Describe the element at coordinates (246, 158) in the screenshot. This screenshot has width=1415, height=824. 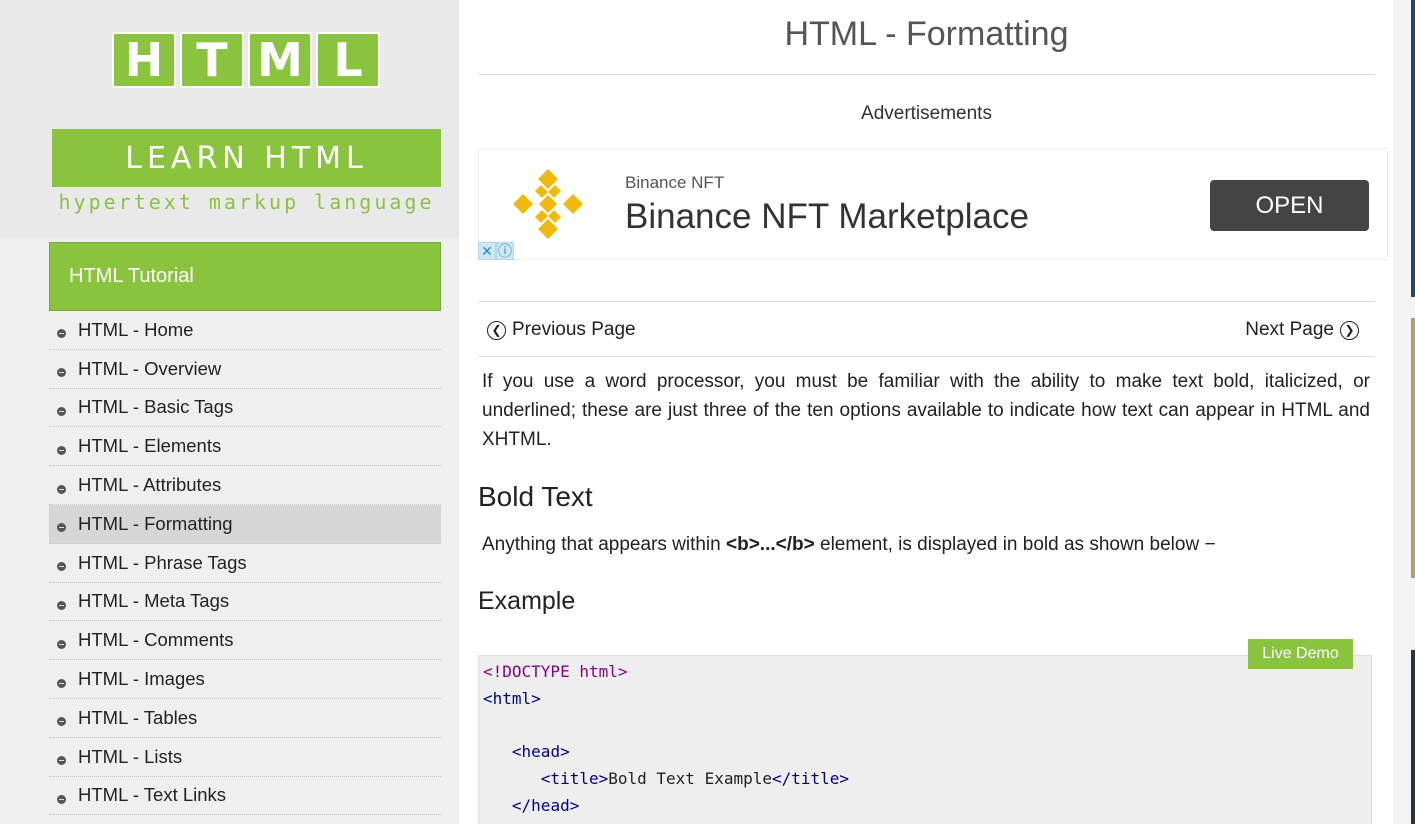
I see `logo-learn-band: LEARN HTML` at that location.